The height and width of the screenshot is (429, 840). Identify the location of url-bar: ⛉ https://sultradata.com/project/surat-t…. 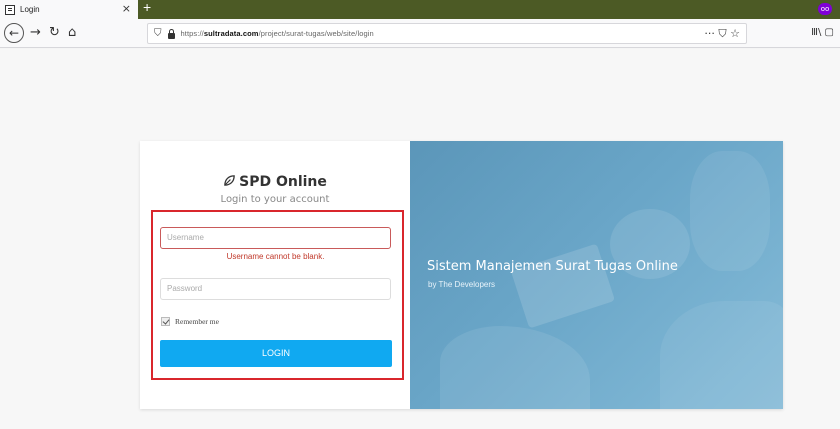
(447, 33).